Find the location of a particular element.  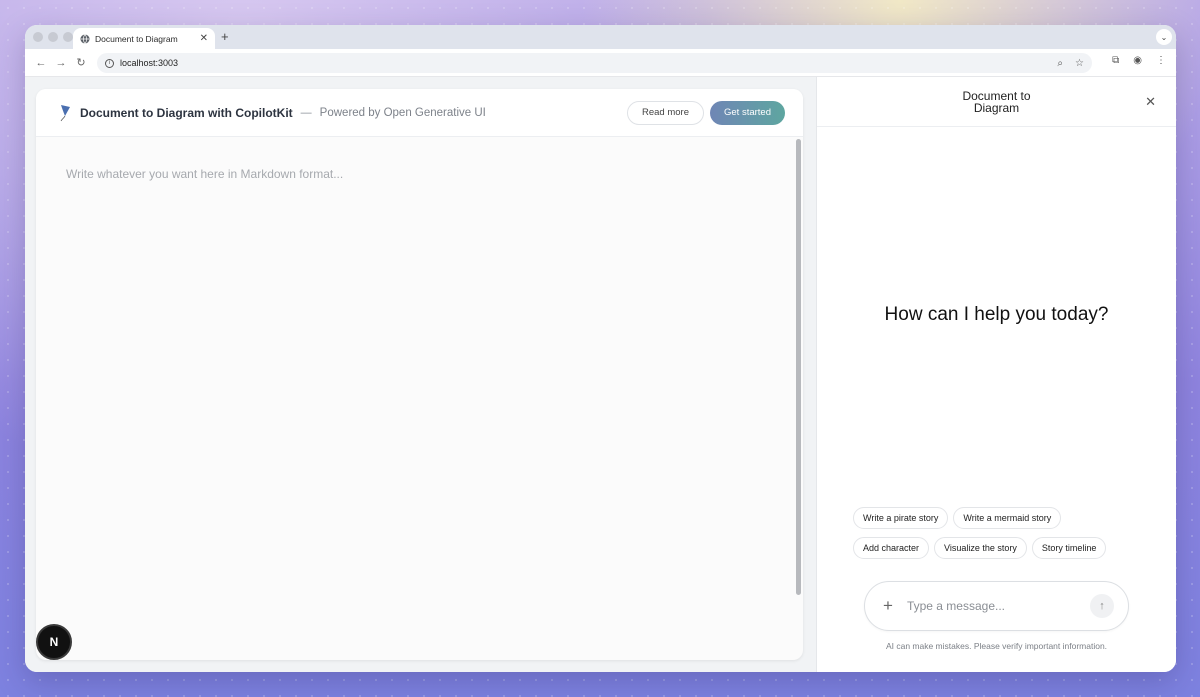

chevron-down-icon: ⌄ is located at coordinates (1164, 37).